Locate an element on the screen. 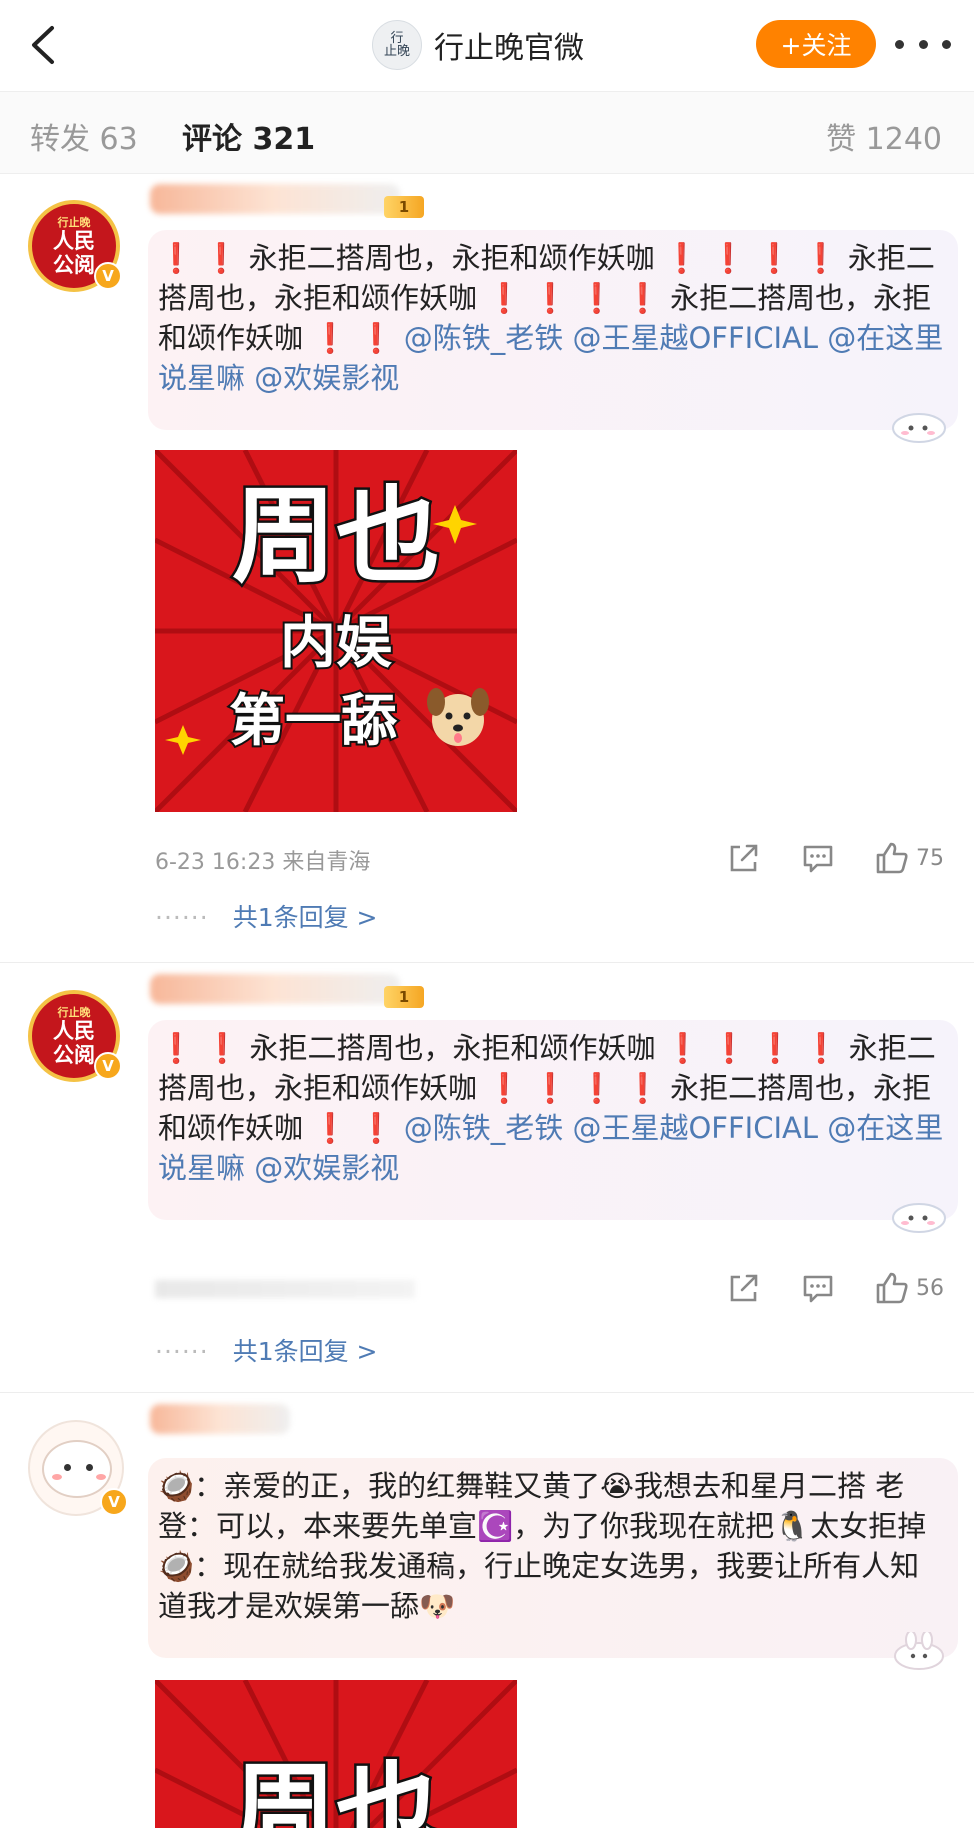 Image resolution: width=974 pixels, height=1828 pixels. avatar: V is located at coordinates (78, 1468).